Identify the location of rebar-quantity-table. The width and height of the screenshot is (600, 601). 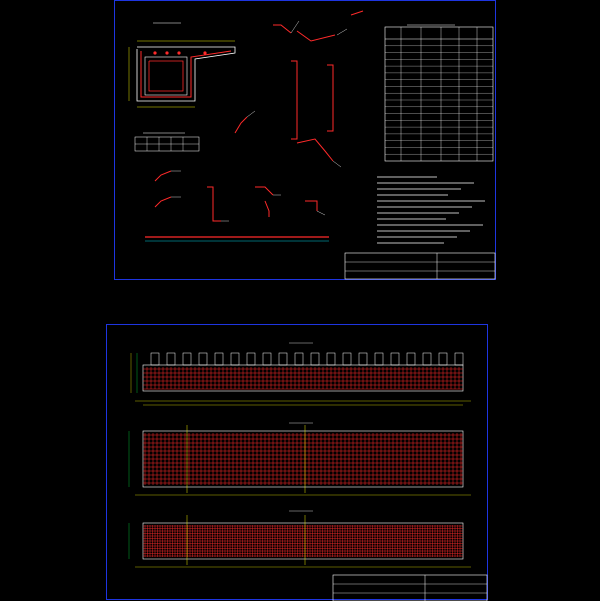
(439, 93).